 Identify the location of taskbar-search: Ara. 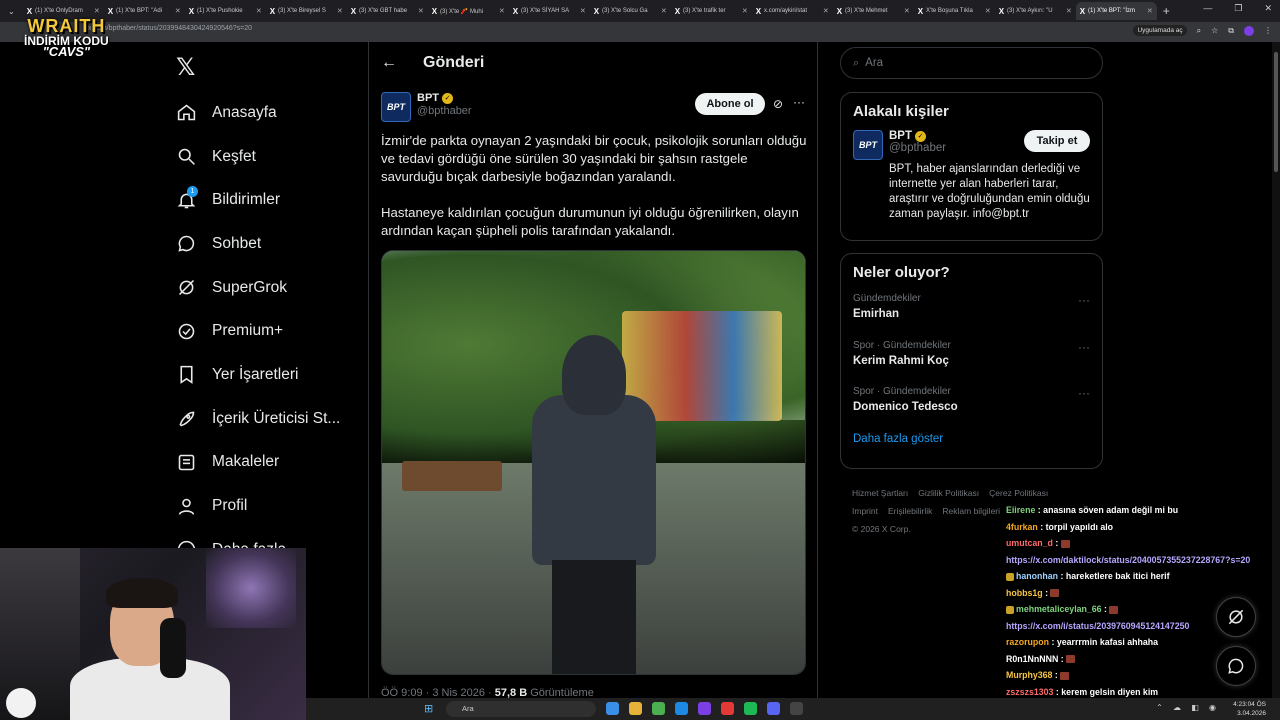
(521, 709).